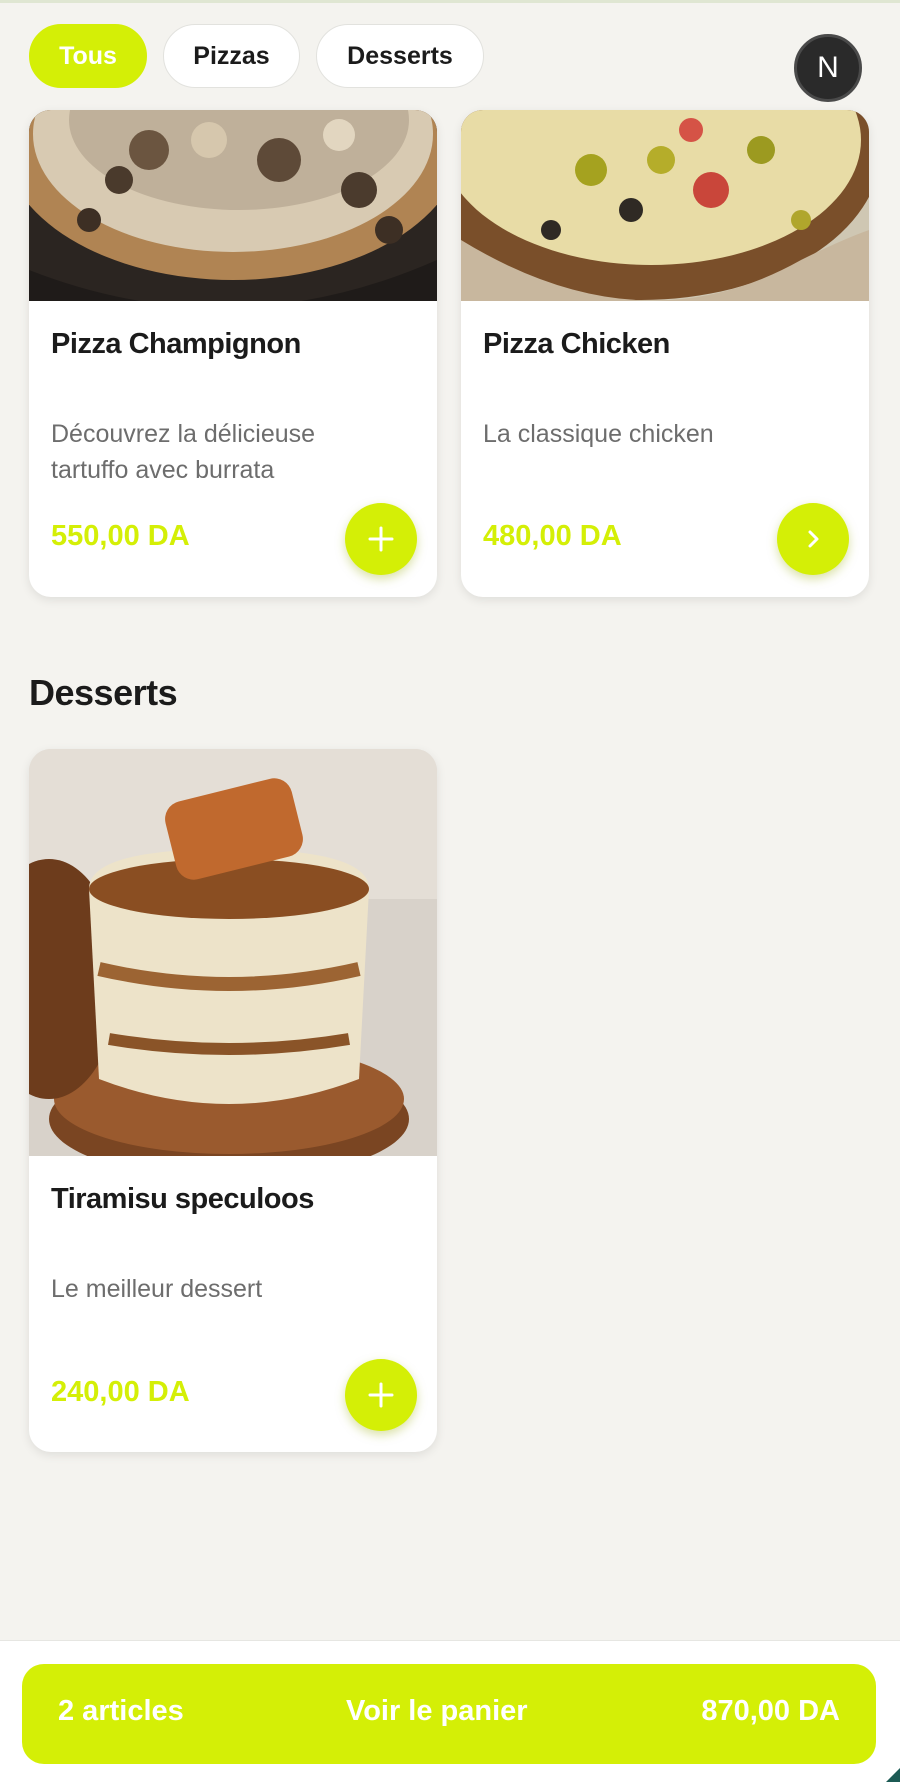 This screenshot has width=900, height=1783. What do you see at coordinates (120, 1392) in the screenshot?
I see `product-price: 240,00 DA` at bounding box center [120, 1392].